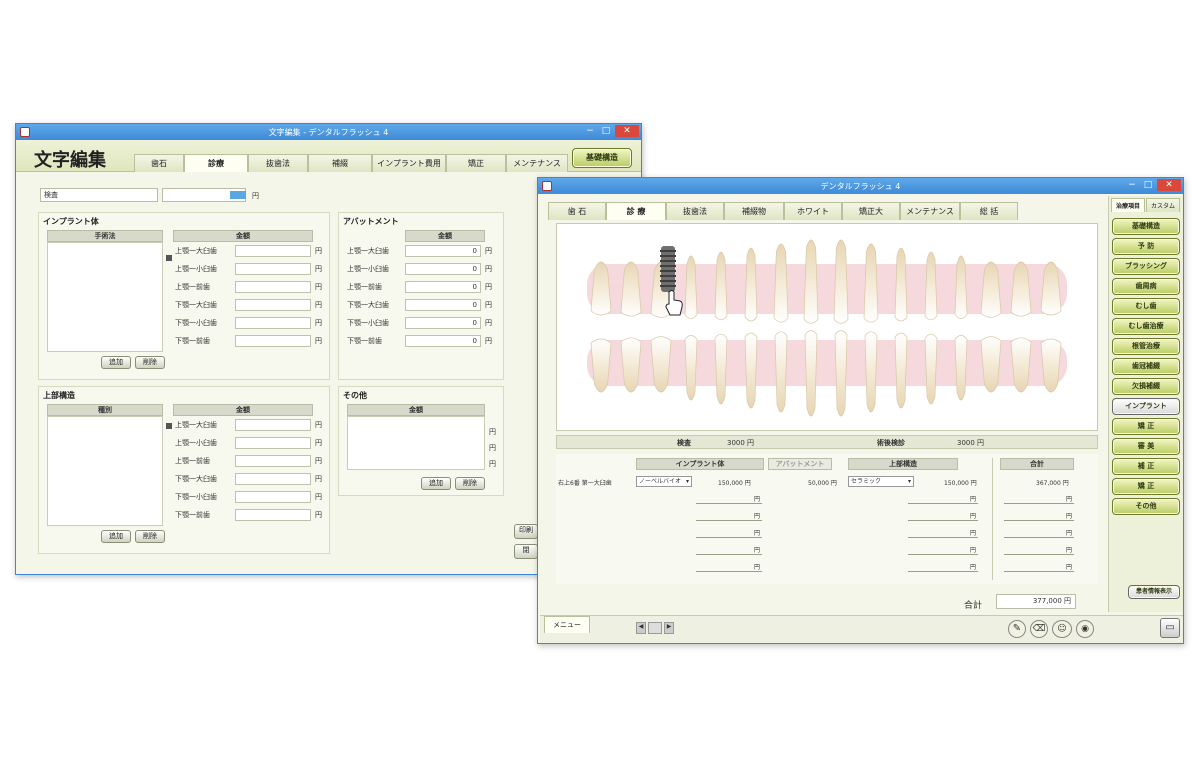  Describe the element at coordinates (192, 461) in the screenshot. I see `superstructure-row-label: 上顎一前歯` at that location.